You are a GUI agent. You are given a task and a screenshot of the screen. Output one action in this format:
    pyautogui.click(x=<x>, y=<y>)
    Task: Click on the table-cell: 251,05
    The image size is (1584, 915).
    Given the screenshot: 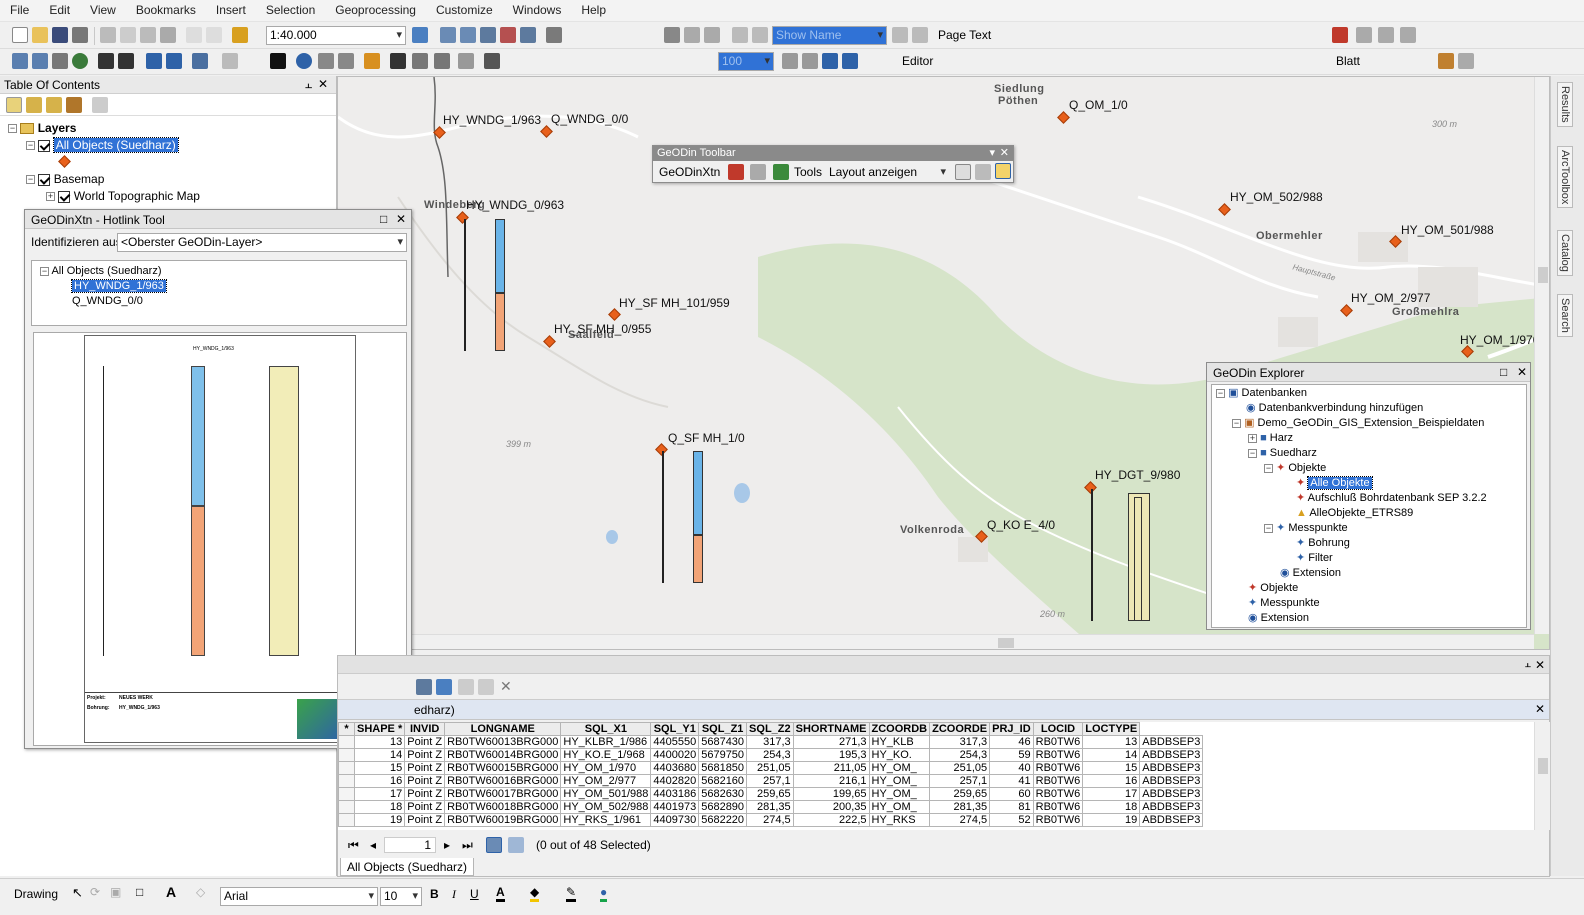 What is the action you would take?
    pyautogui.click(x=960, y=768)
    